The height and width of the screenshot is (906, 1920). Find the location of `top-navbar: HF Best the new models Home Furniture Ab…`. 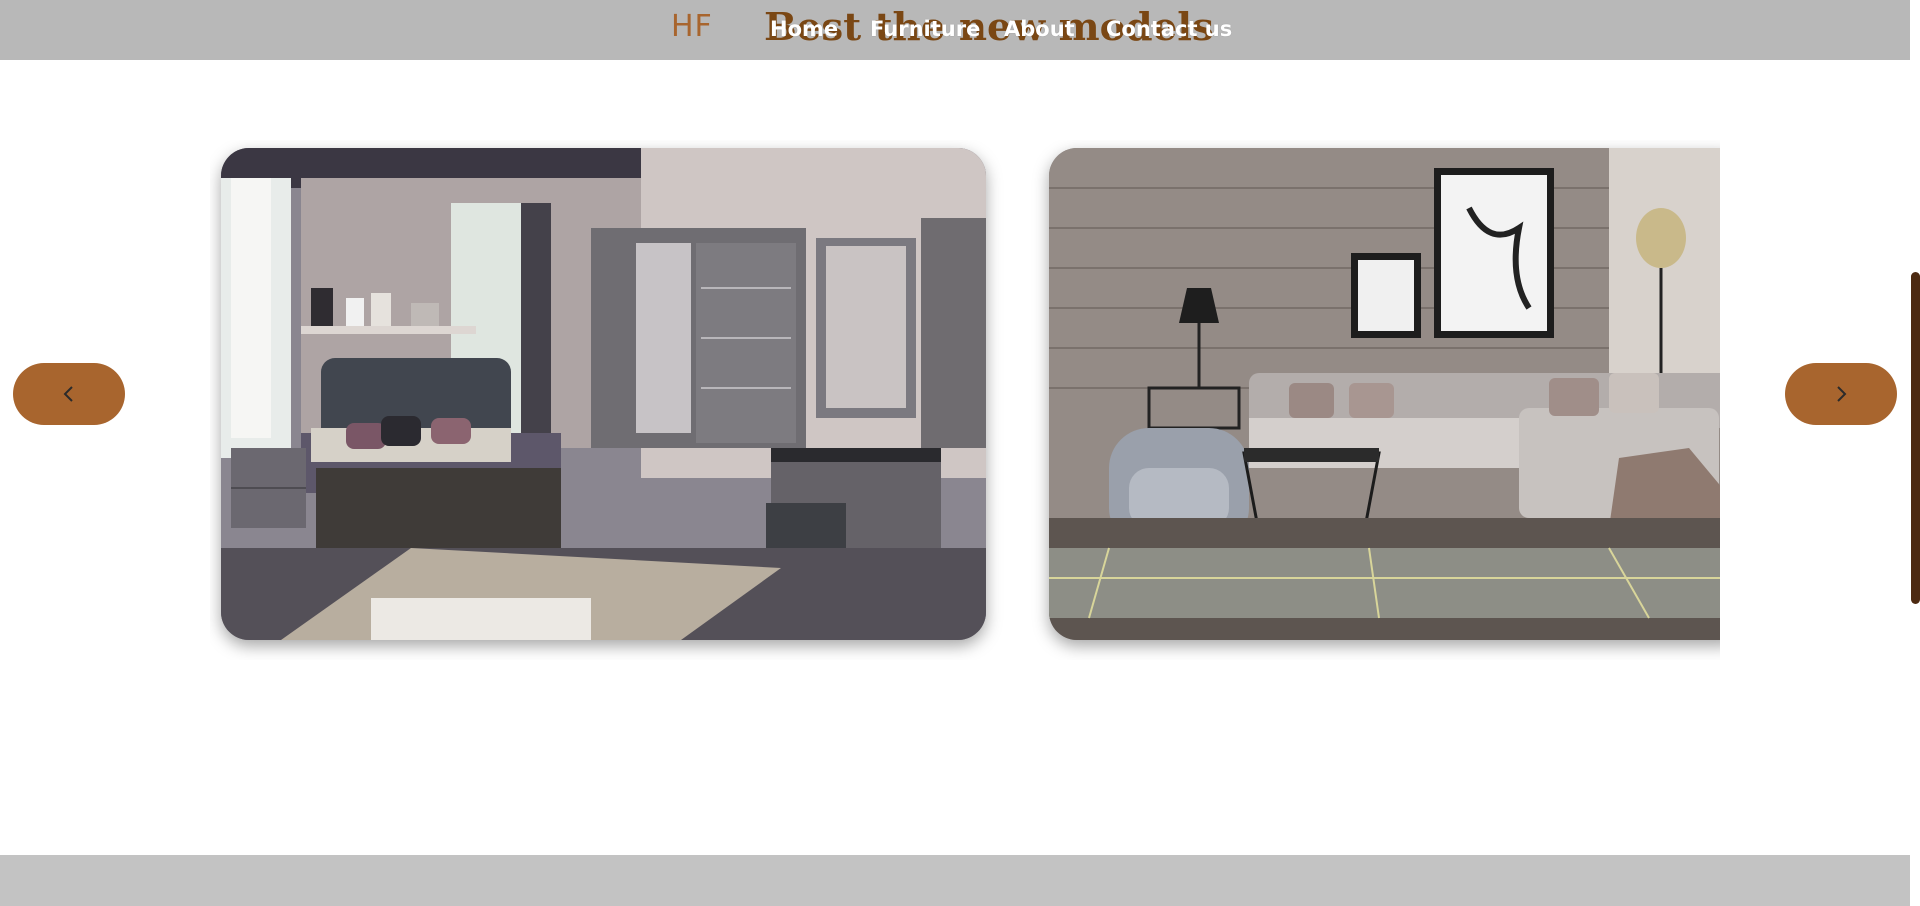

top-navbar: HF Best the new models Home Furniture Ab… is located at coordinates (955, 30).